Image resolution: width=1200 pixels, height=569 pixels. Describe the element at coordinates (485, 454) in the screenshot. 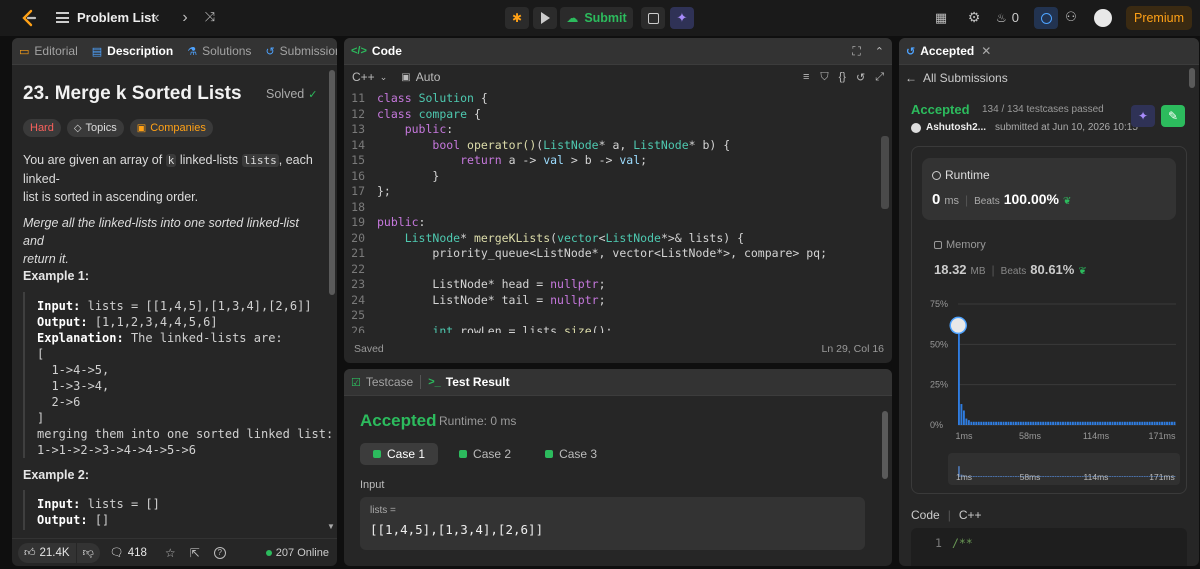

I see `case-2-tab: Case 2` at that location.